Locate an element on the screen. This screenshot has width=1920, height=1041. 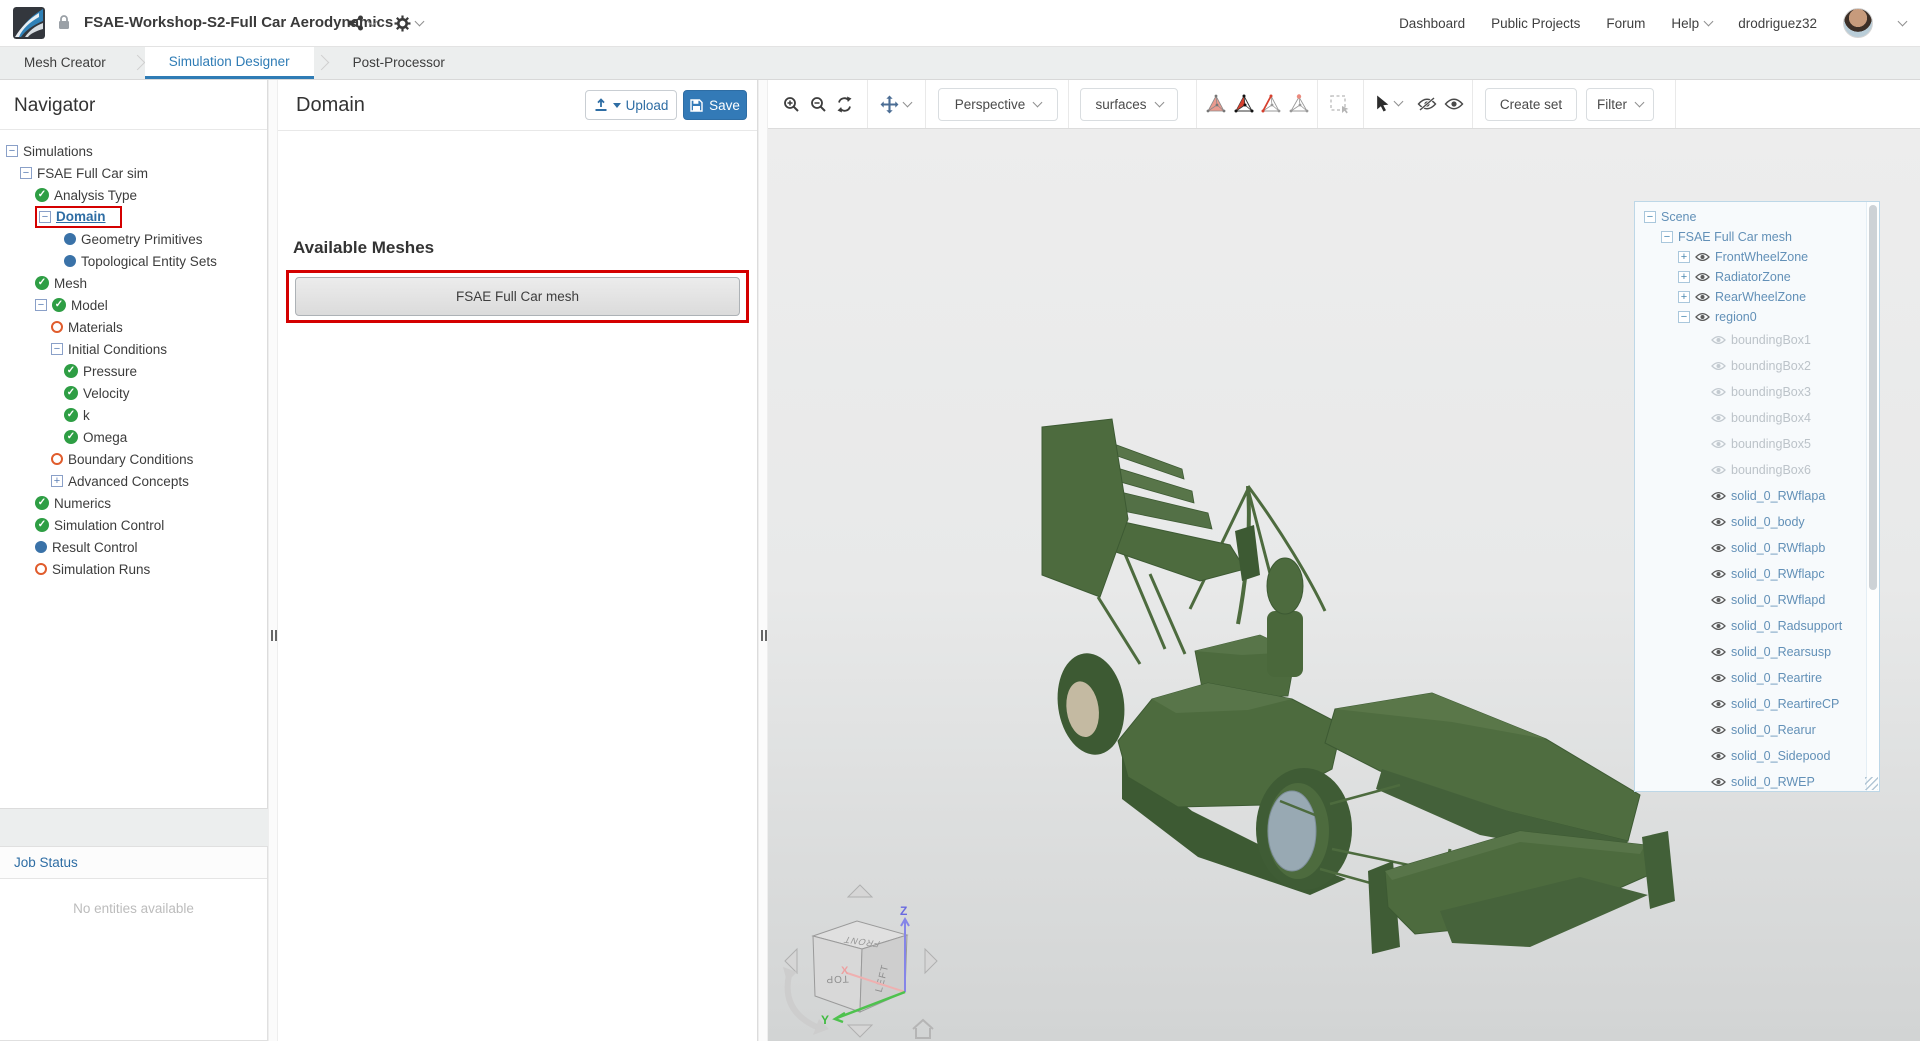
nav-dashboard: Dashboard is located at coordinates (1432, 23).